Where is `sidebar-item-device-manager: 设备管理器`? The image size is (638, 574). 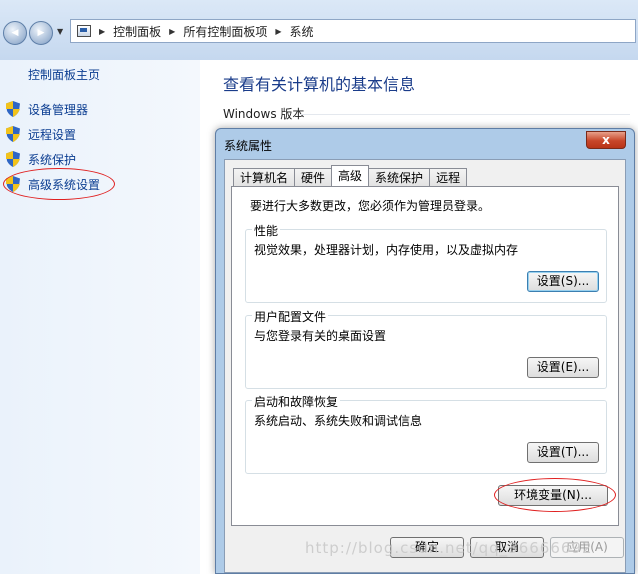 sidebar-item-device-manager: 设备管理器 is located at coordinates (47, 109).